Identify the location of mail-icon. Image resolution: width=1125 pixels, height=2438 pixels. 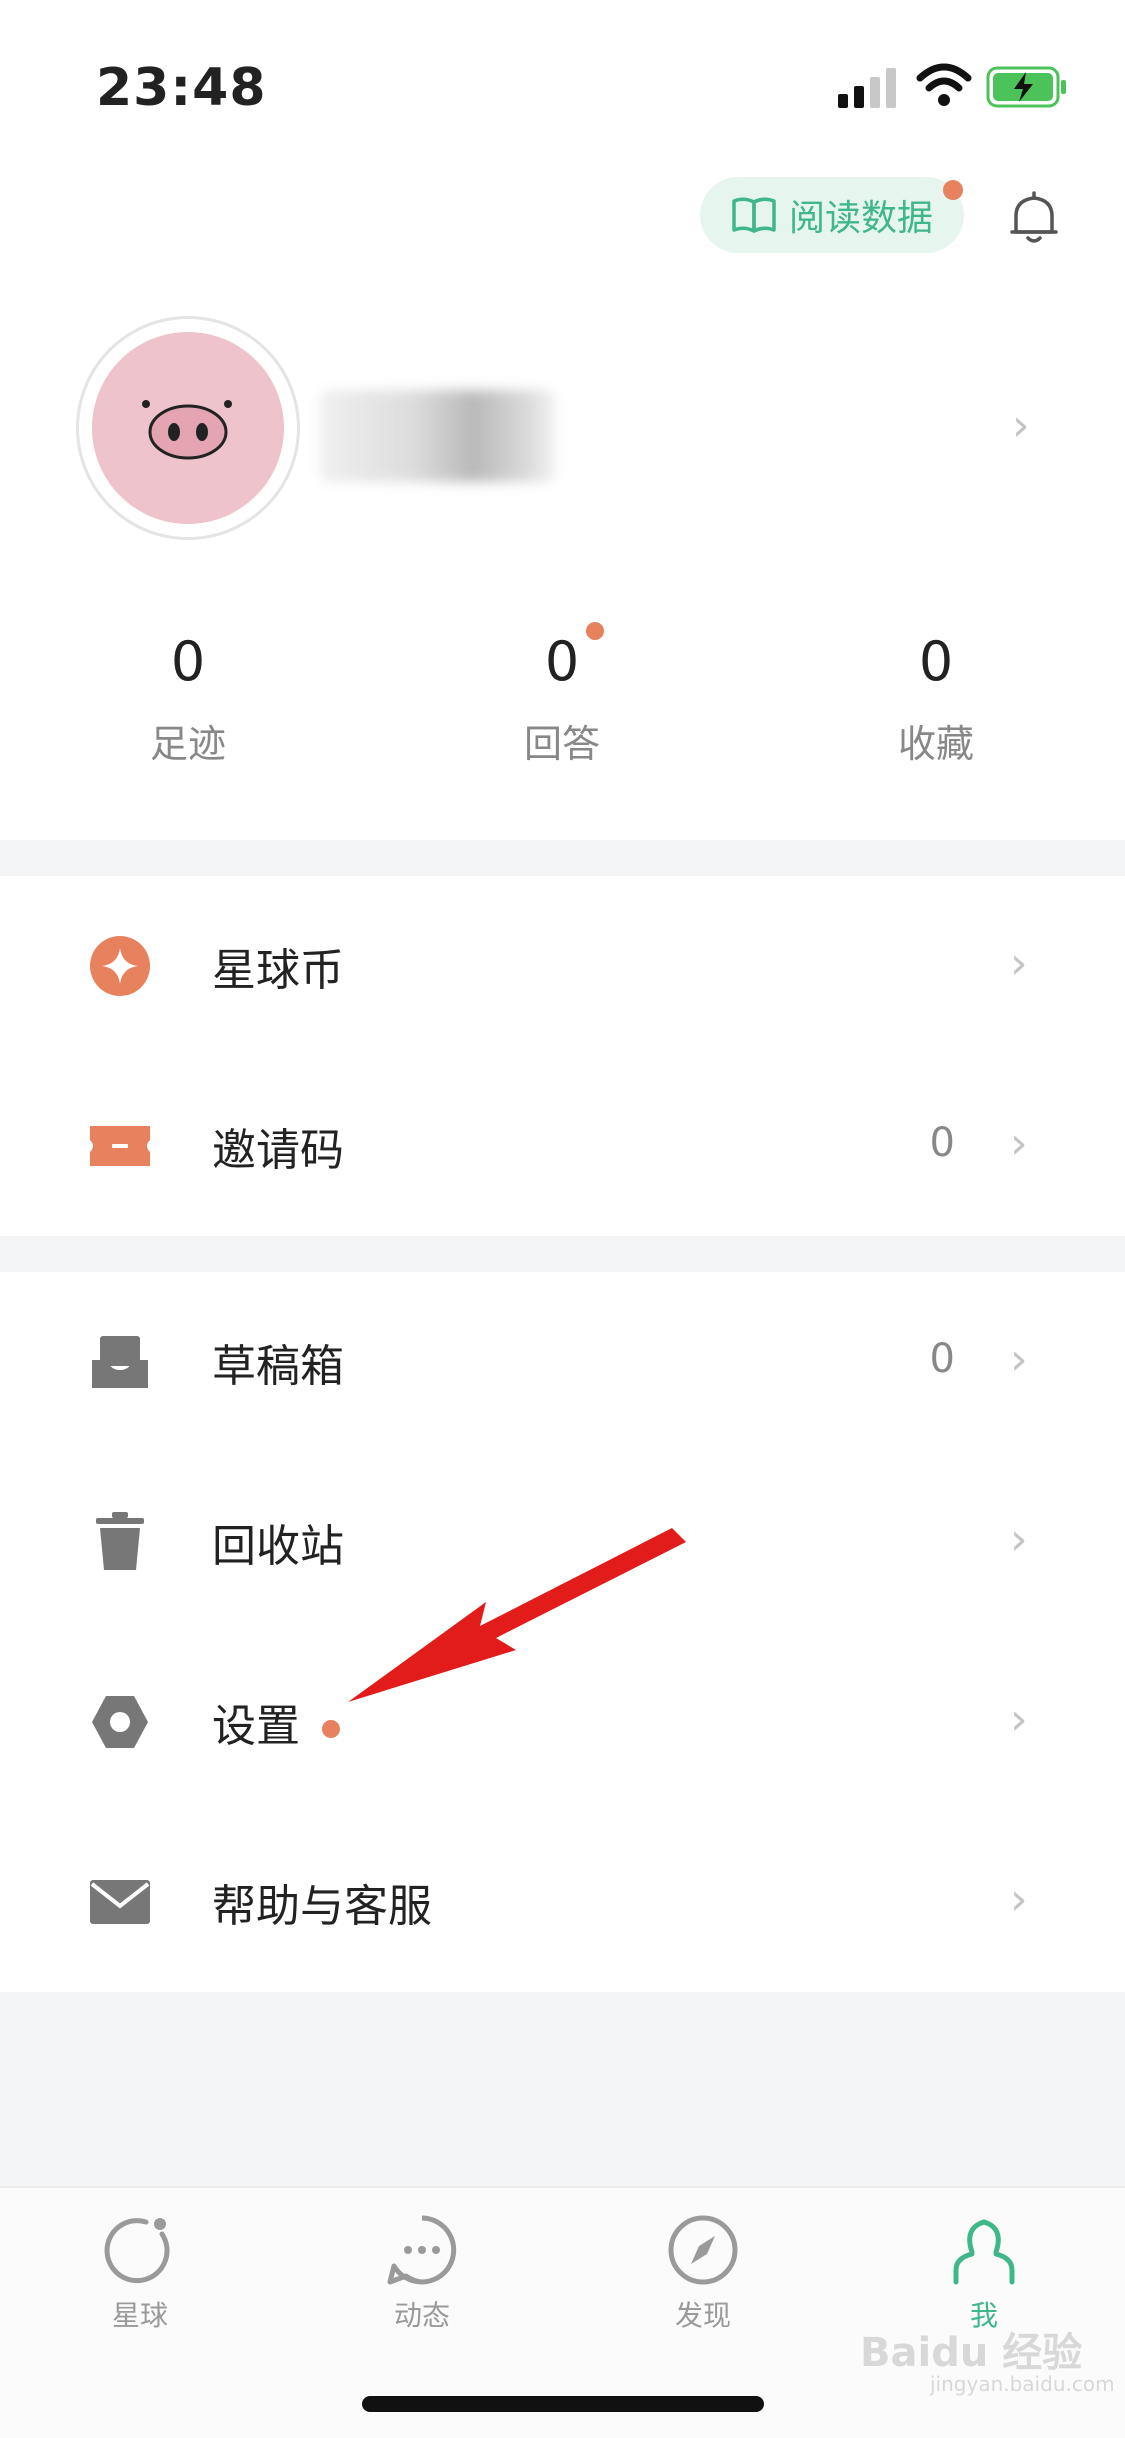
(120, 1902).